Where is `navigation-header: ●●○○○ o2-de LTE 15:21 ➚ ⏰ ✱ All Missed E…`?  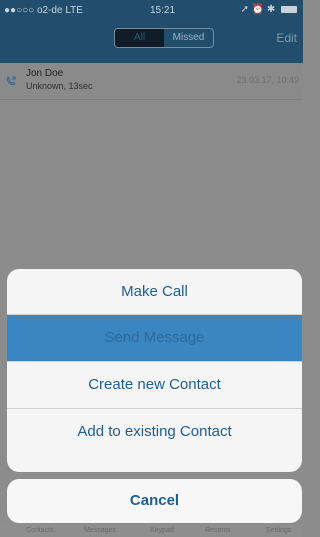 navigation-header: ●●○○○ o2-de LTE 15:21 ➚ ⏰ ✱ All Missed E… is located at coordinates (151, 31).